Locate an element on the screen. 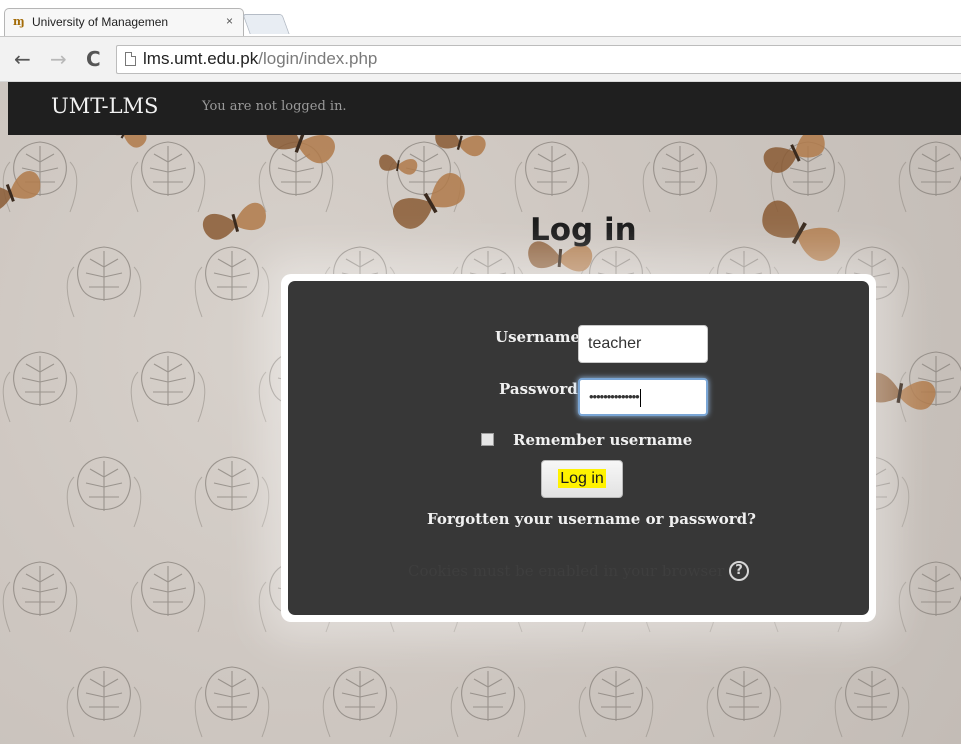  page-title: Log in is located at coordinates (583, 230).